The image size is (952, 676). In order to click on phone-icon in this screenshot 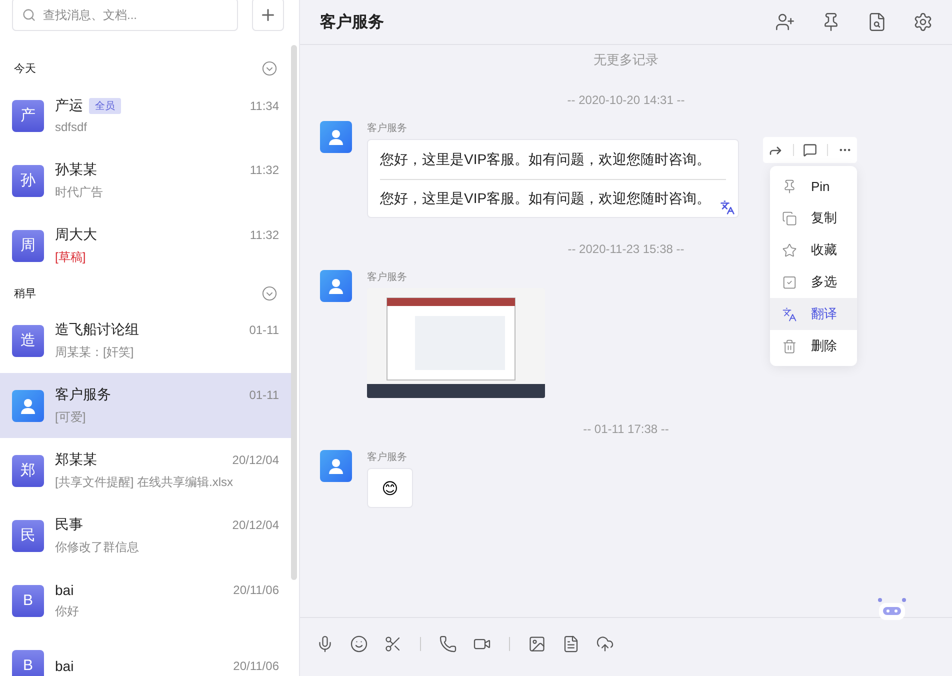, I will do `click(448, 644)`.